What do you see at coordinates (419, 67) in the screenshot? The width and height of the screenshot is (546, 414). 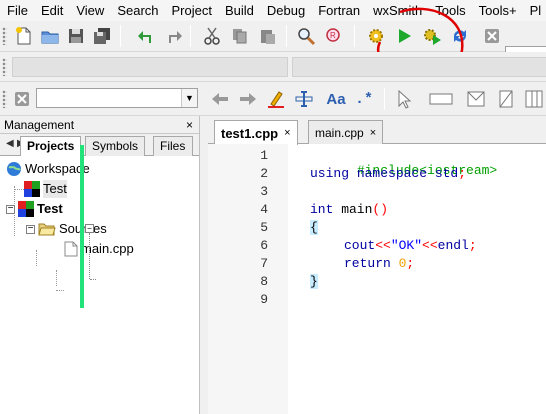 I see `code-completion-symbol` at bounding box center [419, 67].